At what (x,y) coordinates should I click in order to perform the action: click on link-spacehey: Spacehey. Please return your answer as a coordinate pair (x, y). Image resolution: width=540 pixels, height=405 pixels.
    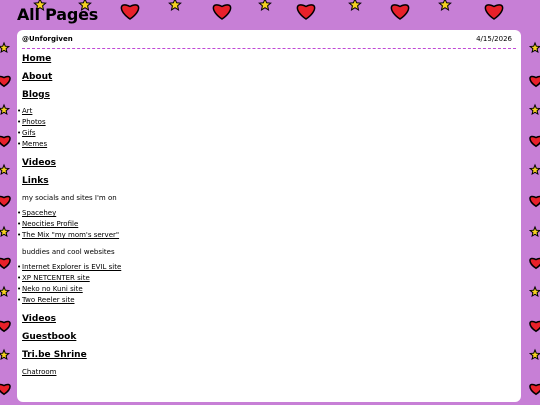
    Looking at the image, I should click on (269, 213).